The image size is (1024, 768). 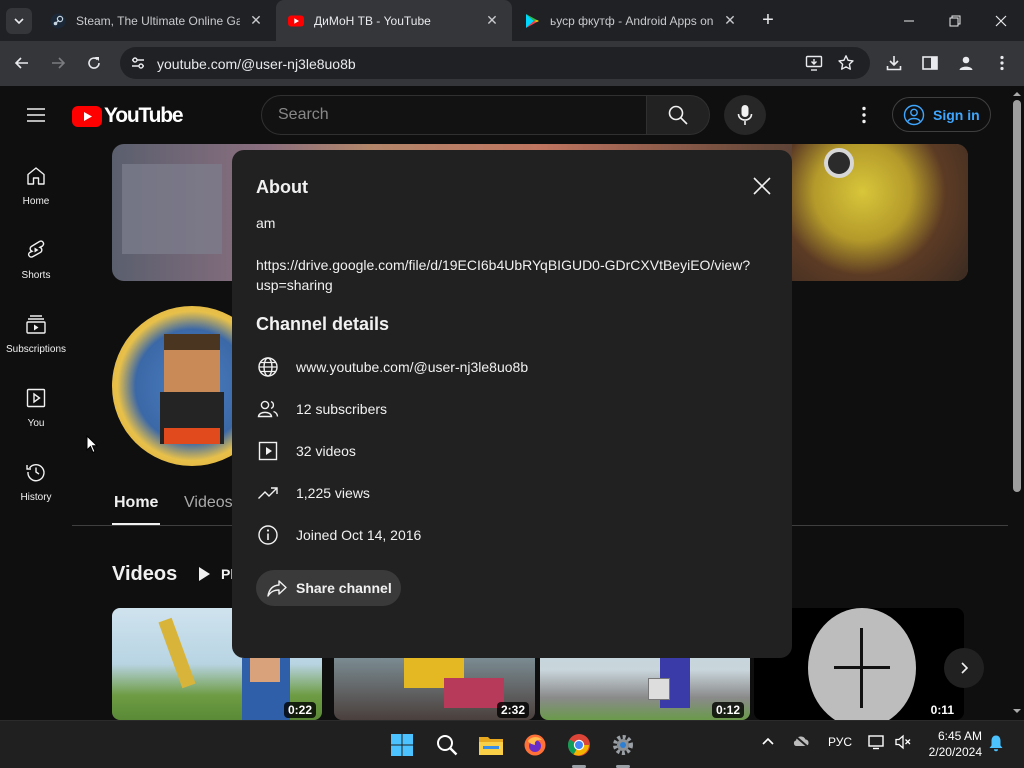 I want to click on file-explorer-button, so click(x=491, y=745).